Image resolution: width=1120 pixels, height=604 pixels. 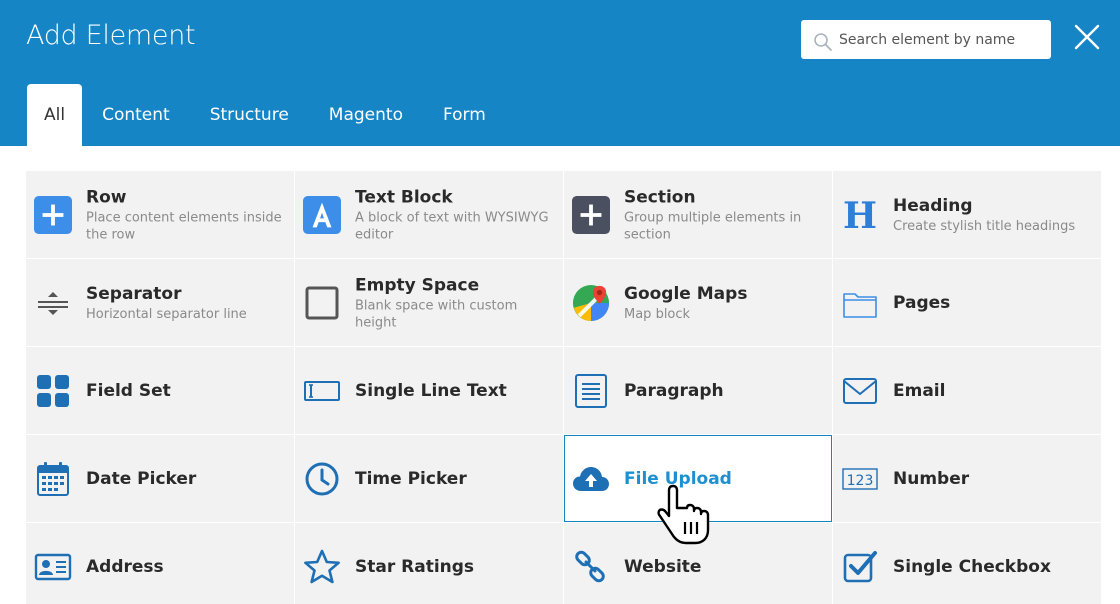 I want to click on text-field-icon, so click(x=322, y=391).